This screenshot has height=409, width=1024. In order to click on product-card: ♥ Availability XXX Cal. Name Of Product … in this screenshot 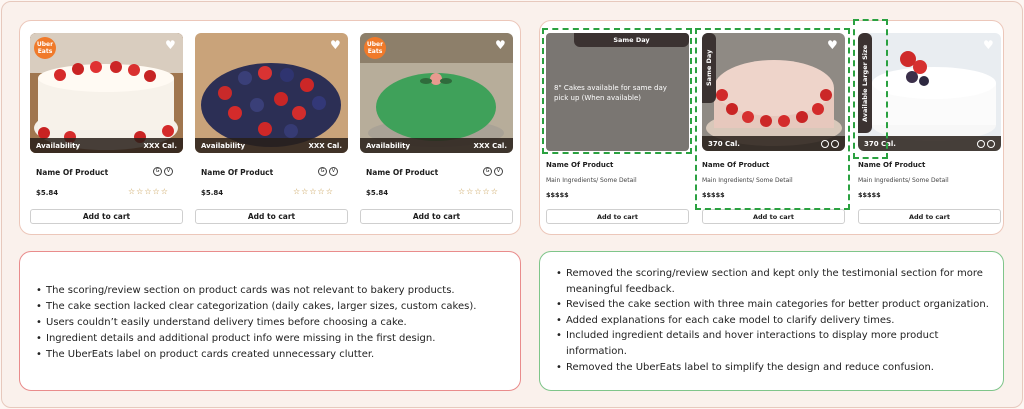, I will do `click(271, 130)`.